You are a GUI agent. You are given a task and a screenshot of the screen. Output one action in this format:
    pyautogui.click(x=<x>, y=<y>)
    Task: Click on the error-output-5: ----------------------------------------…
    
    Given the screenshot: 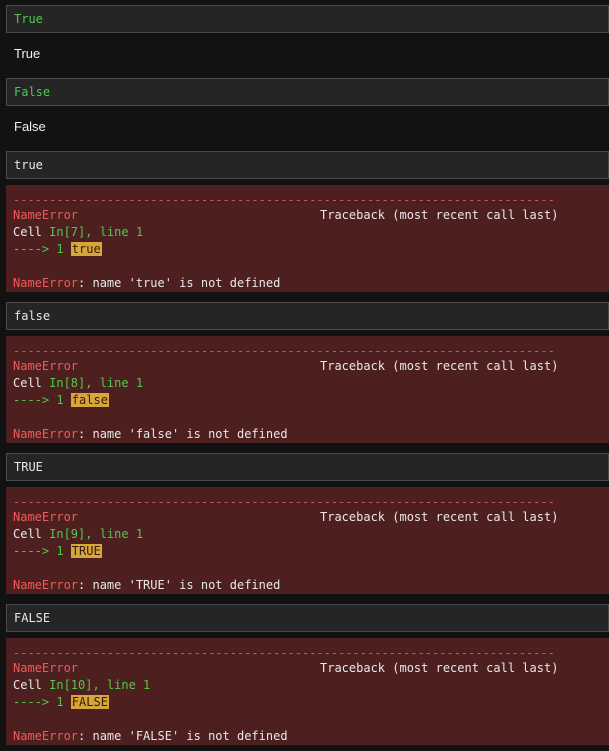 What is the action you would take?
    pyautogui.click(x=307, y=540)
    